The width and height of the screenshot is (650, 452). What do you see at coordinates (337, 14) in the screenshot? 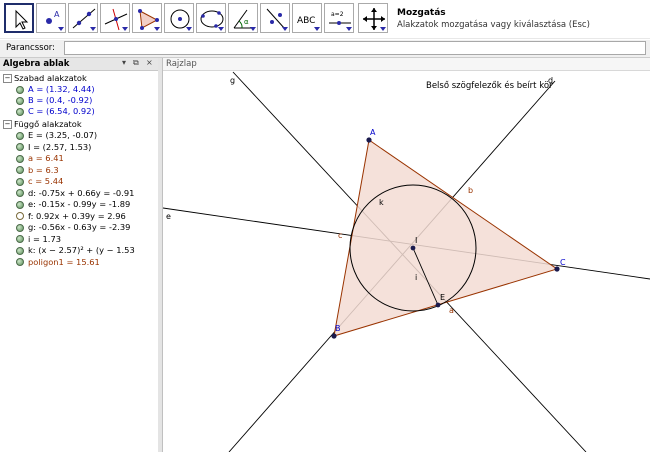
I see `svg-text: a=2` at bounding box center [337, 14].